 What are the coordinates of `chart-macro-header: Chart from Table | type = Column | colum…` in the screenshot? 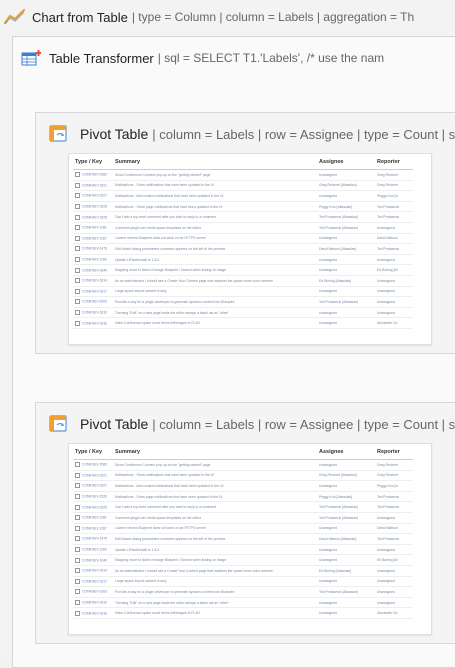 It's located at (227, 17).